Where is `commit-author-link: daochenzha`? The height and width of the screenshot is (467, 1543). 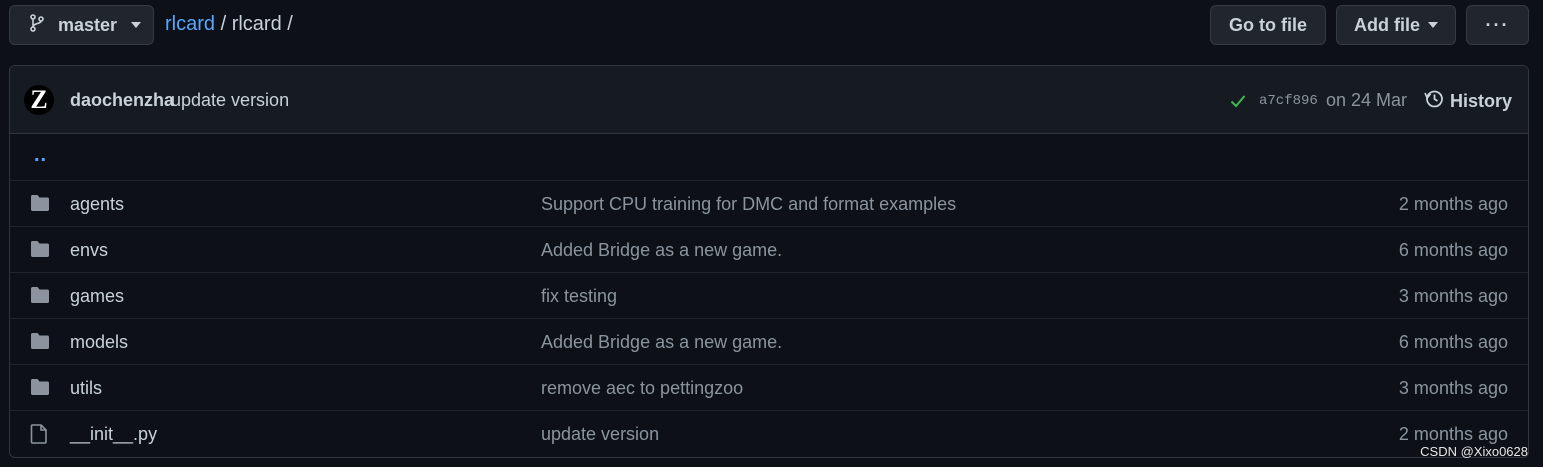
commit-author-link: daochenzha is located at coordinates (122, 100).